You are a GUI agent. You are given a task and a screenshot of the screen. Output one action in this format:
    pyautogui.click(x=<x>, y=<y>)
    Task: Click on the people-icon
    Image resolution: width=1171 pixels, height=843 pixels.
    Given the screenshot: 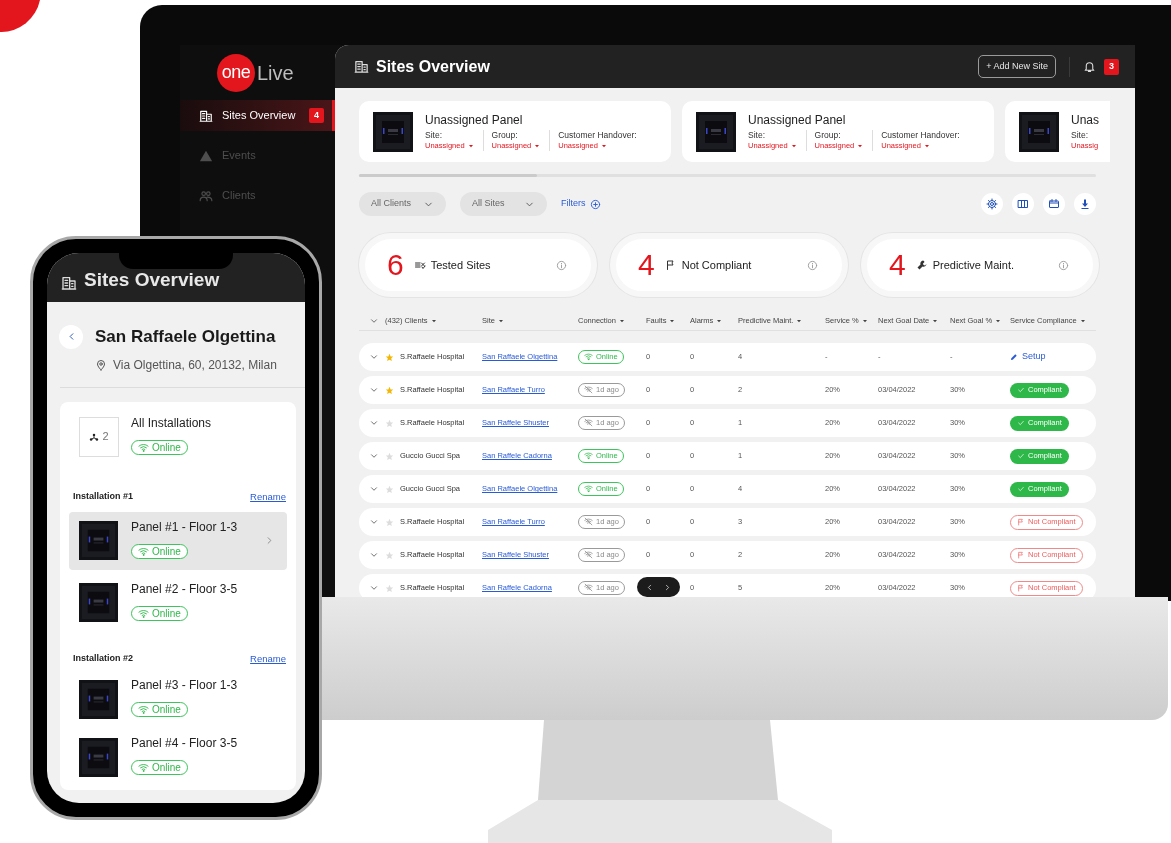 What is the action you would take?
    pyautogui.click(x=206, y=195)
    